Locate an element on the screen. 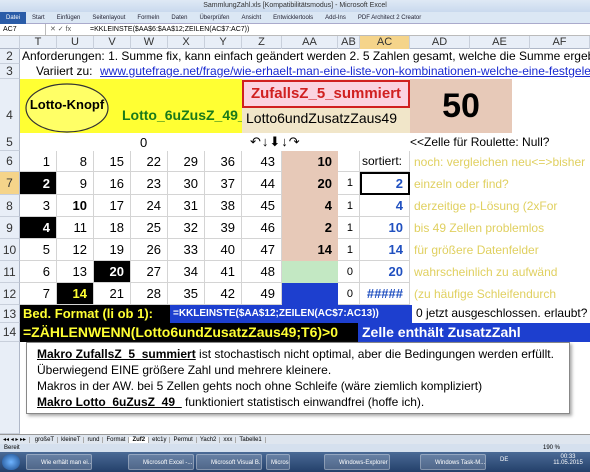 Image resolution: width=590 pixels, height=472 pixels. grid-cell: 17 is located at coordinates (112, 206).